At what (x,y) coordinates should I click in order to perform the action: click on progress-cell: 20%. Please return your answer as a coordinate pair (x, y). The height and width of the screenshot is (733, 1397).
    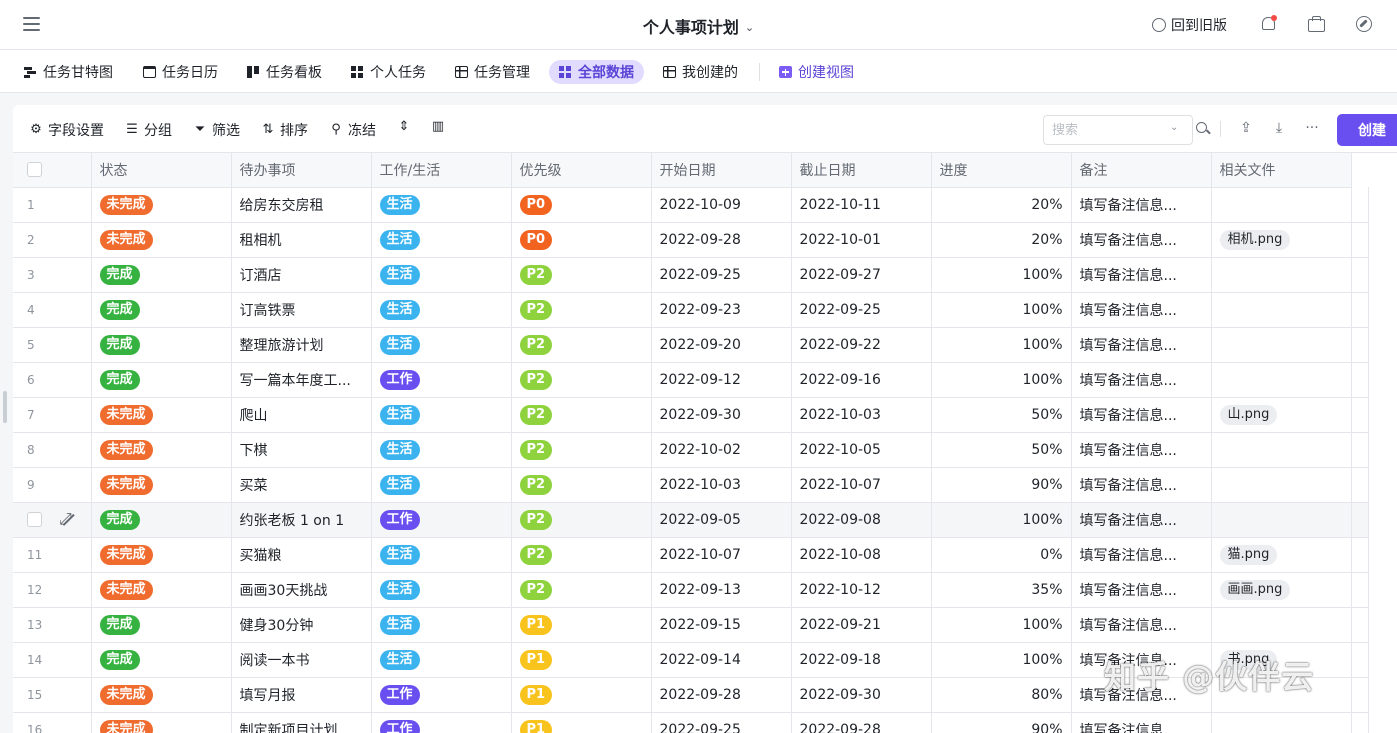
    Looking at the image, I should click on (1001, 240).